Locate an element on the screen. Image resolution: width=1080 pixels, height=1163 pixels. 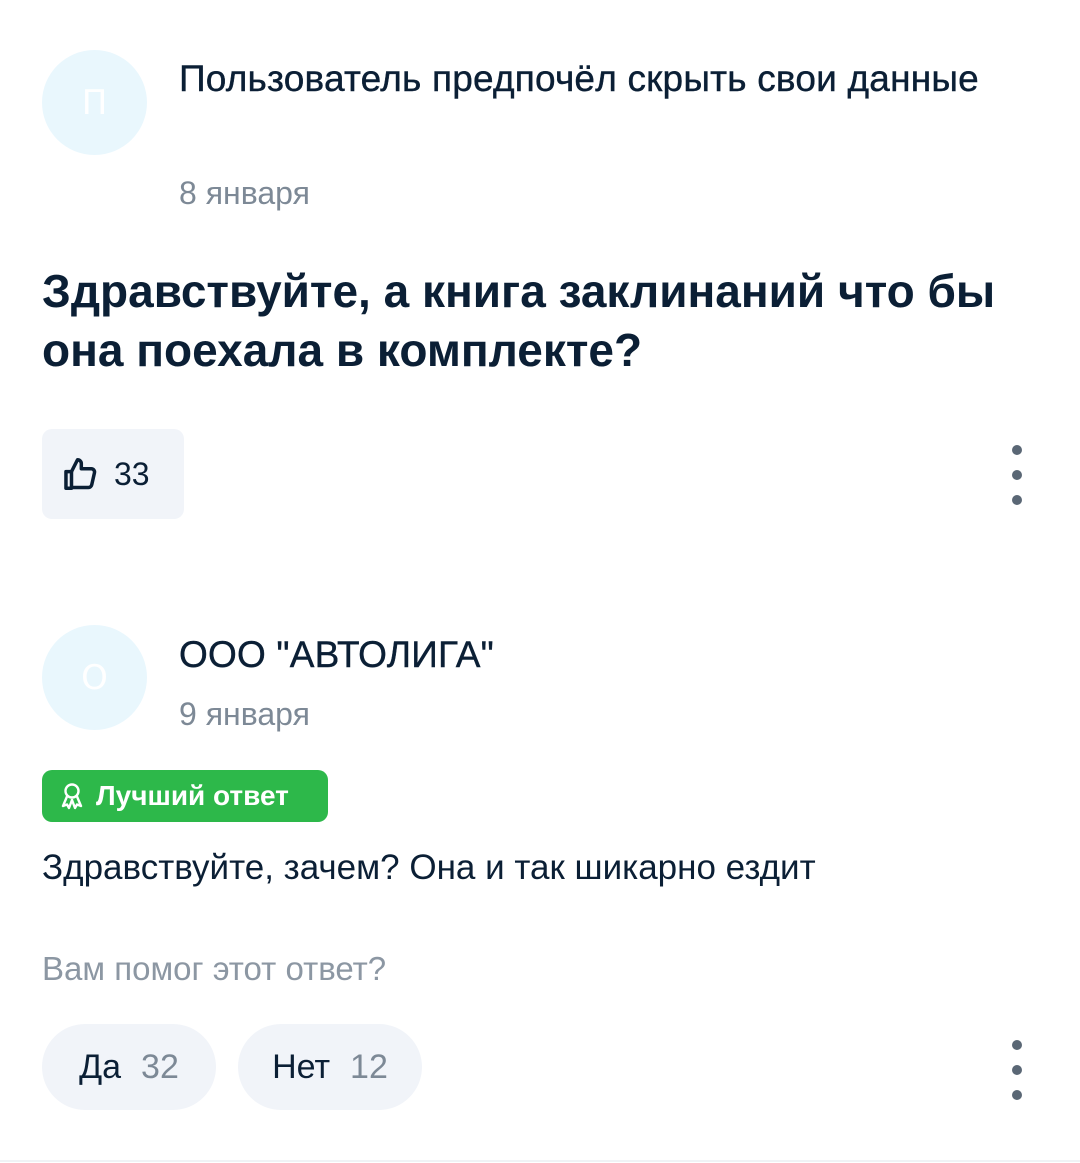
vote-no-count: 12 is located at coordinates (369, 1066).